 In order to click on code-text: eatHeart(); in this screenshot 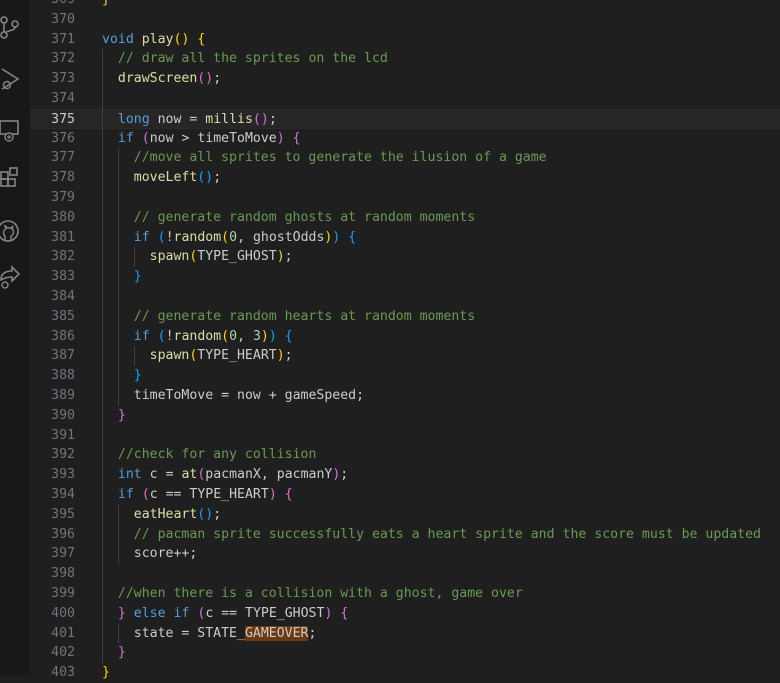, I will do `click(177, 514)`.